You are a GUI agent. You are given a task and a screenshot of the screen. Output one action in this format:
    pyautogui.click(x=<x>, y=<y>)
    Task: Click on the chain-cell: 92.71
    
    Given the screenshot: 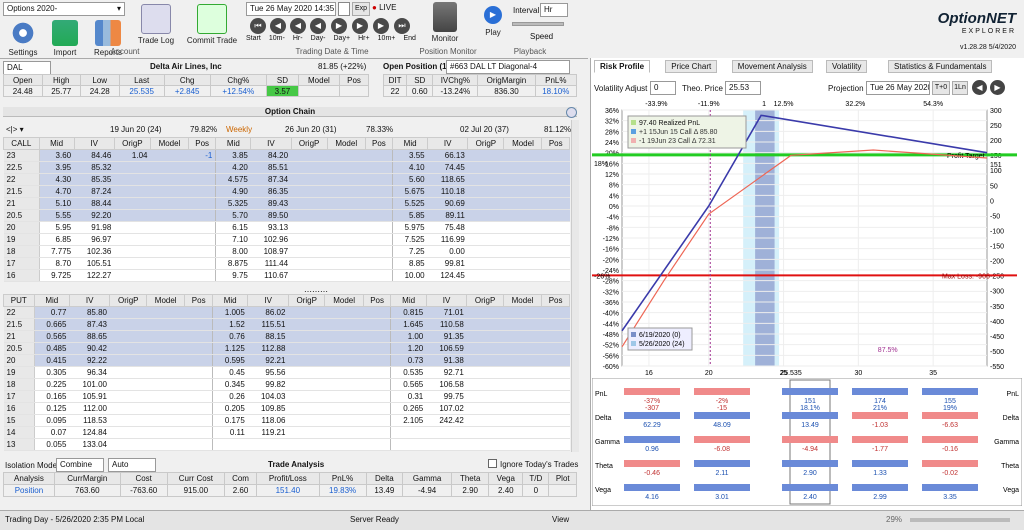 What is the action you would take?
    pyautogui.click(x=446, y=372)
    